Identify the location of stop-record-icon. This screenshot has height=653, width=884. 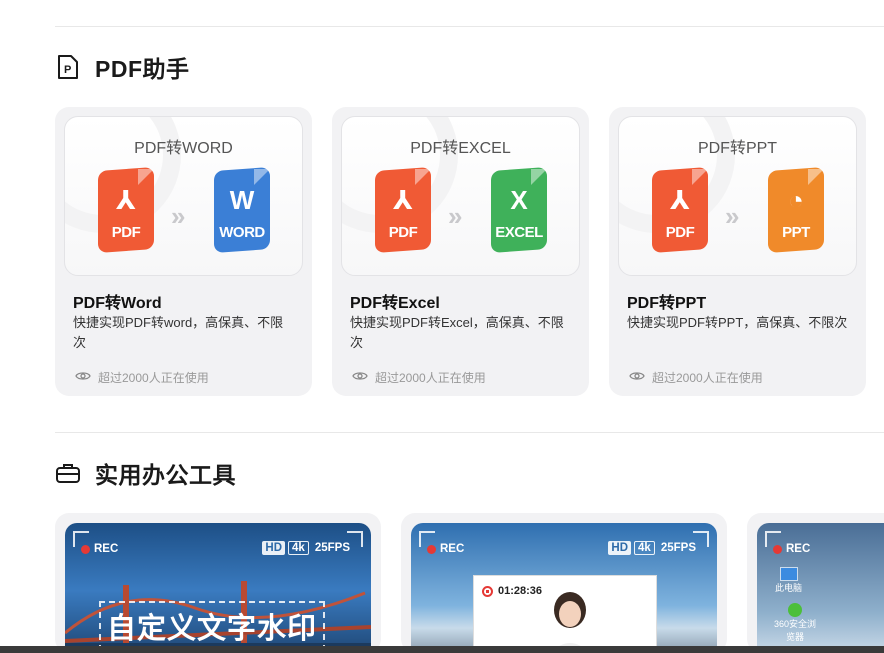
(487, 591).